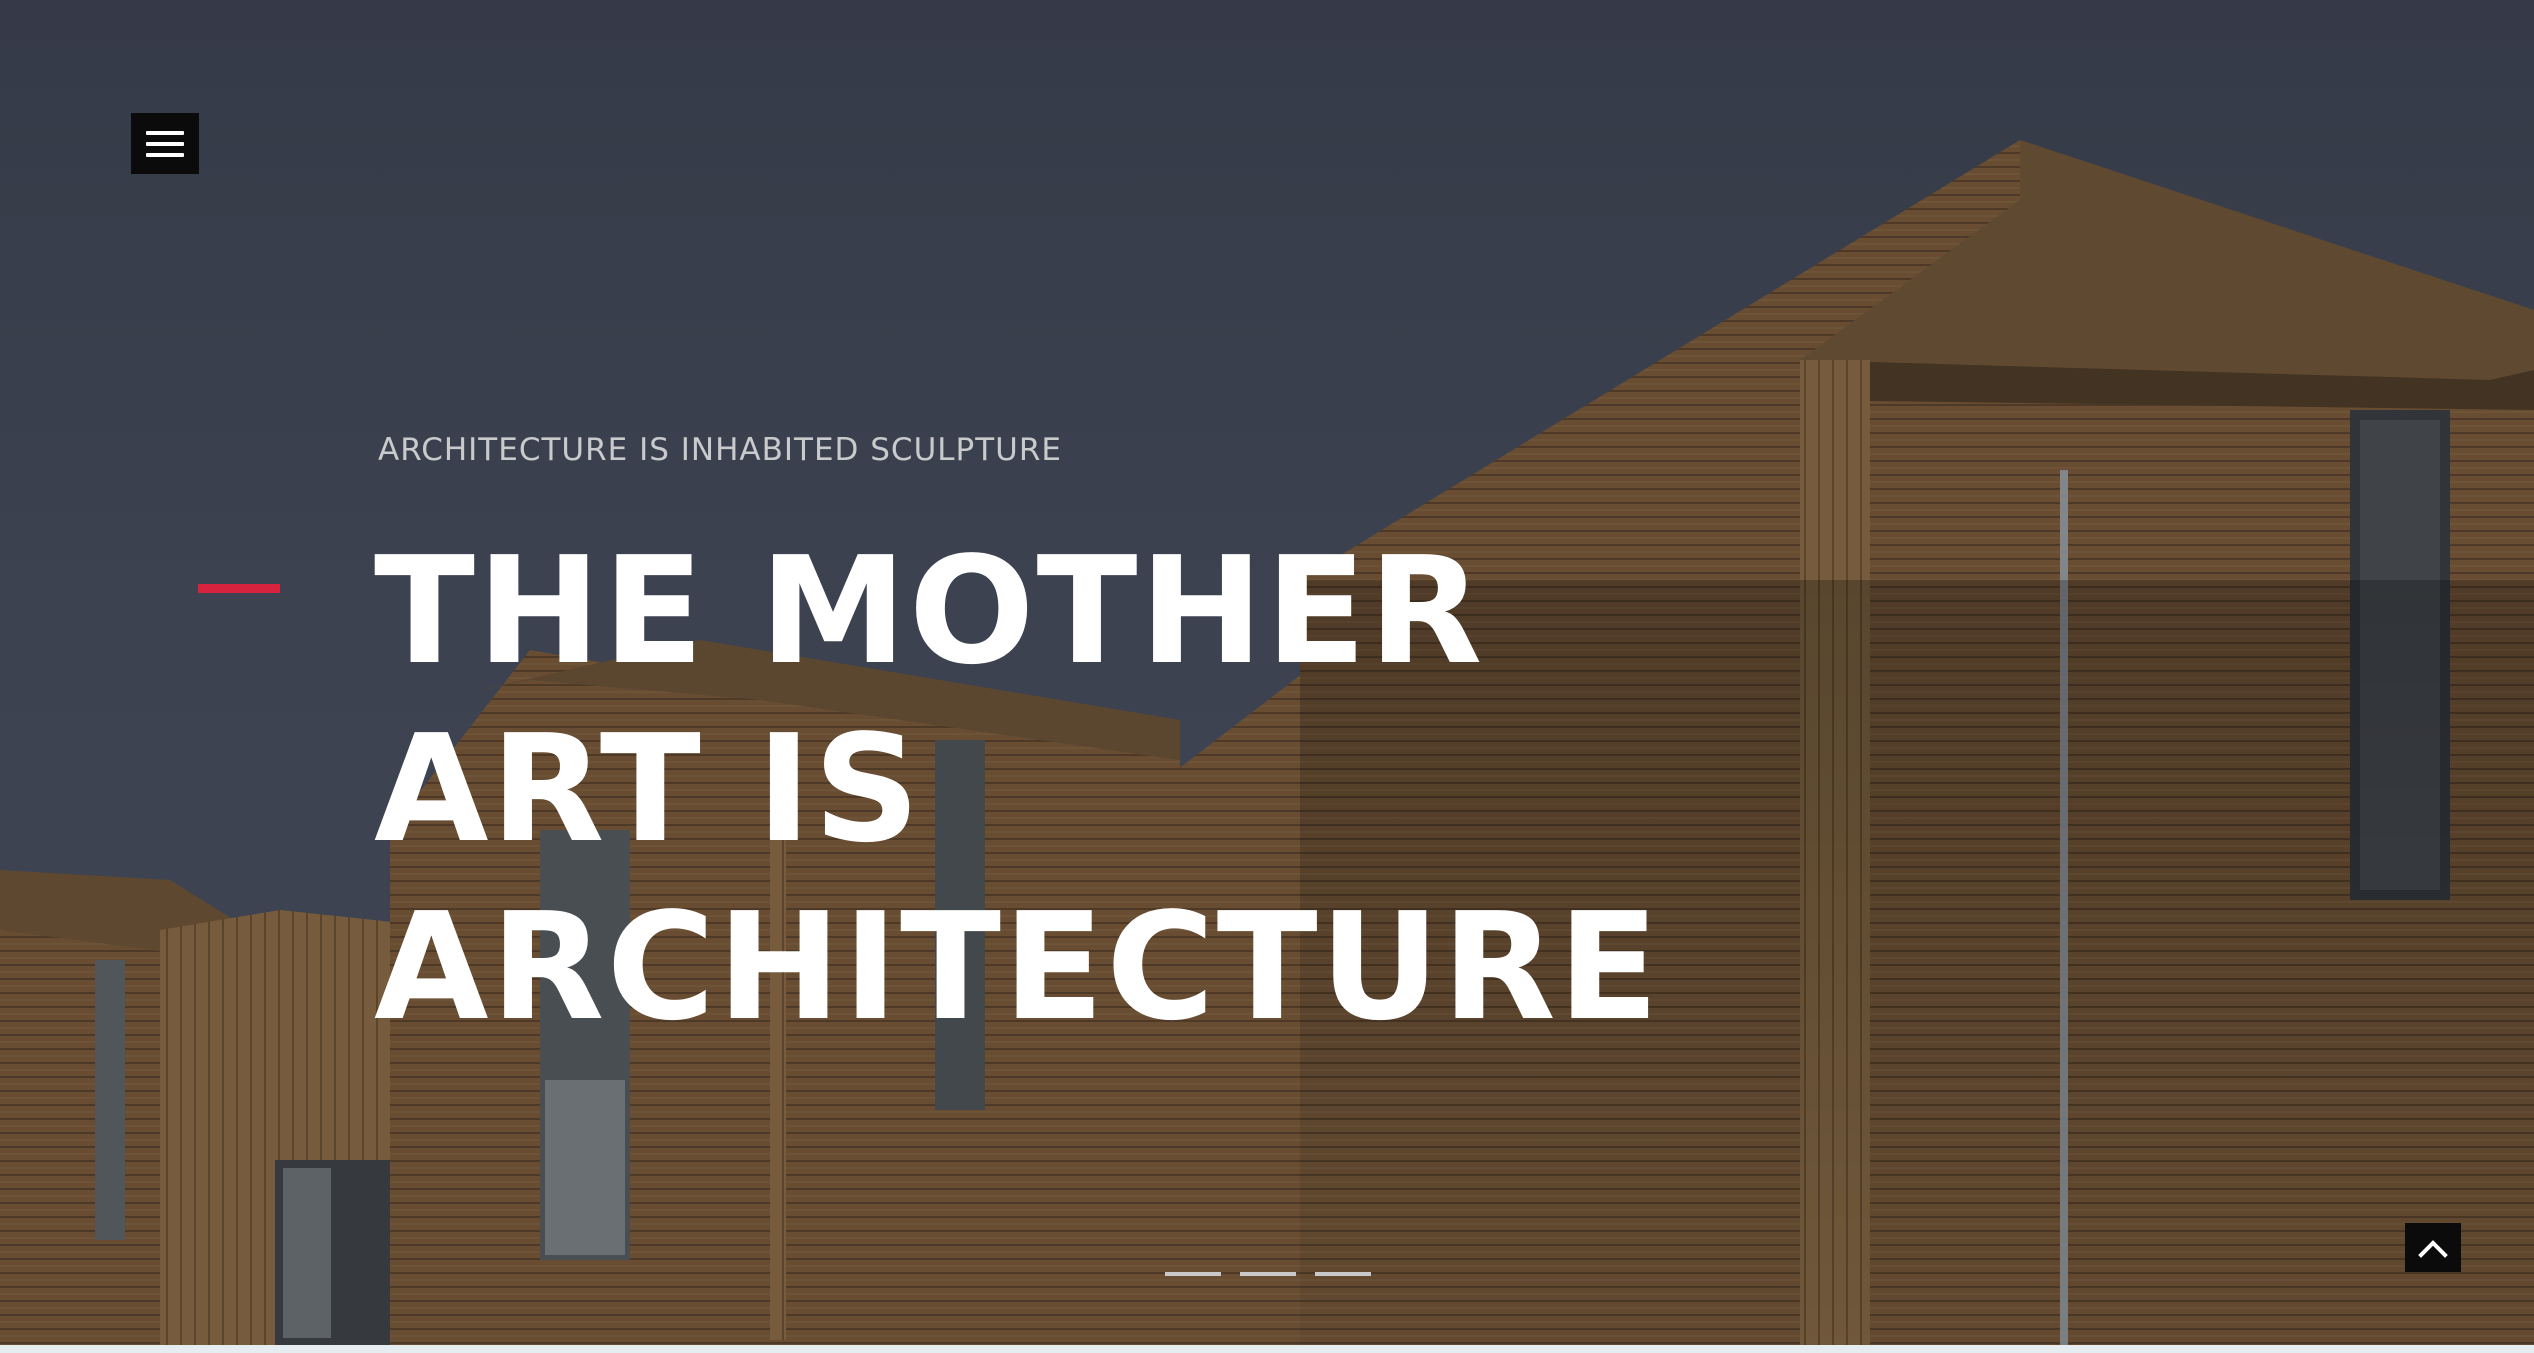  I want to click on page-bottom-edge, so click(1267, 1349).